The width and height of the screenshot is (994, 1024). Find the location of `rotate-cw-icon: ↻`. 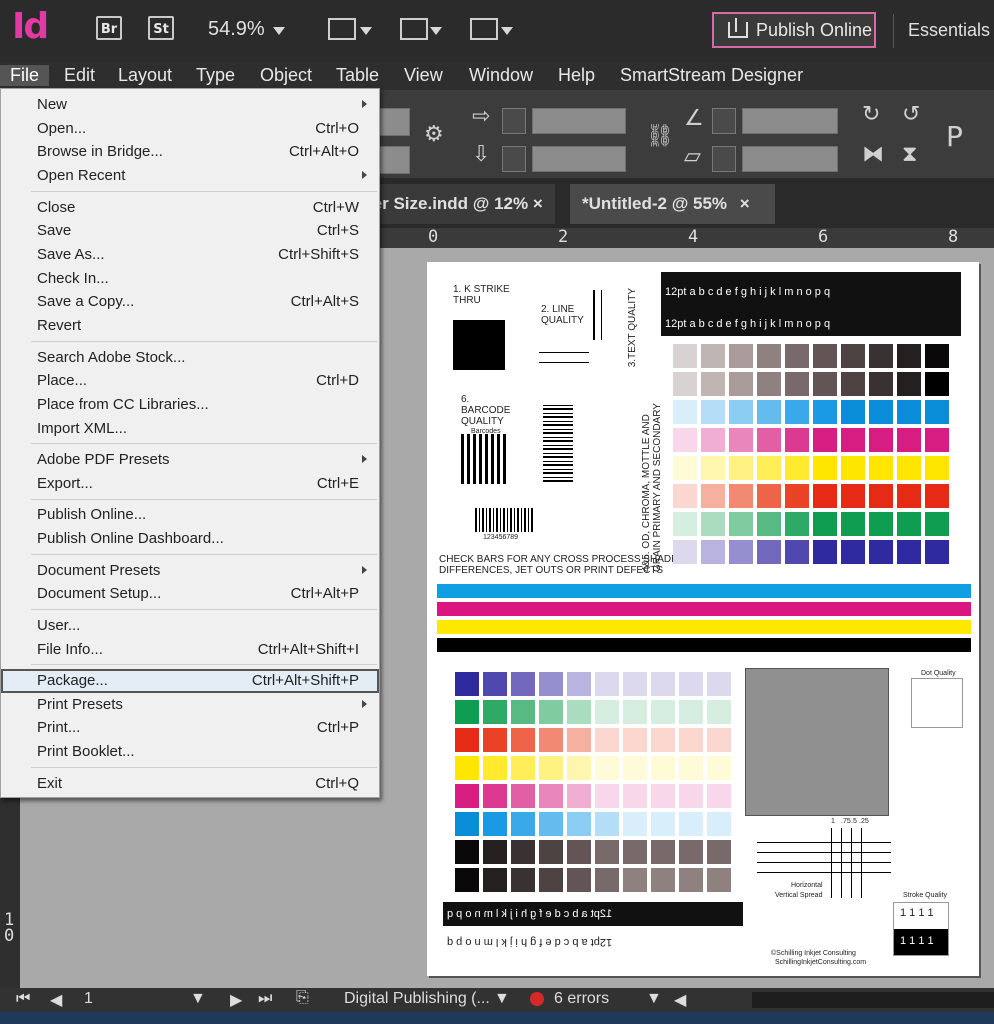

rotate-cw-icon: ↻ is located at coordinates (871, 114).